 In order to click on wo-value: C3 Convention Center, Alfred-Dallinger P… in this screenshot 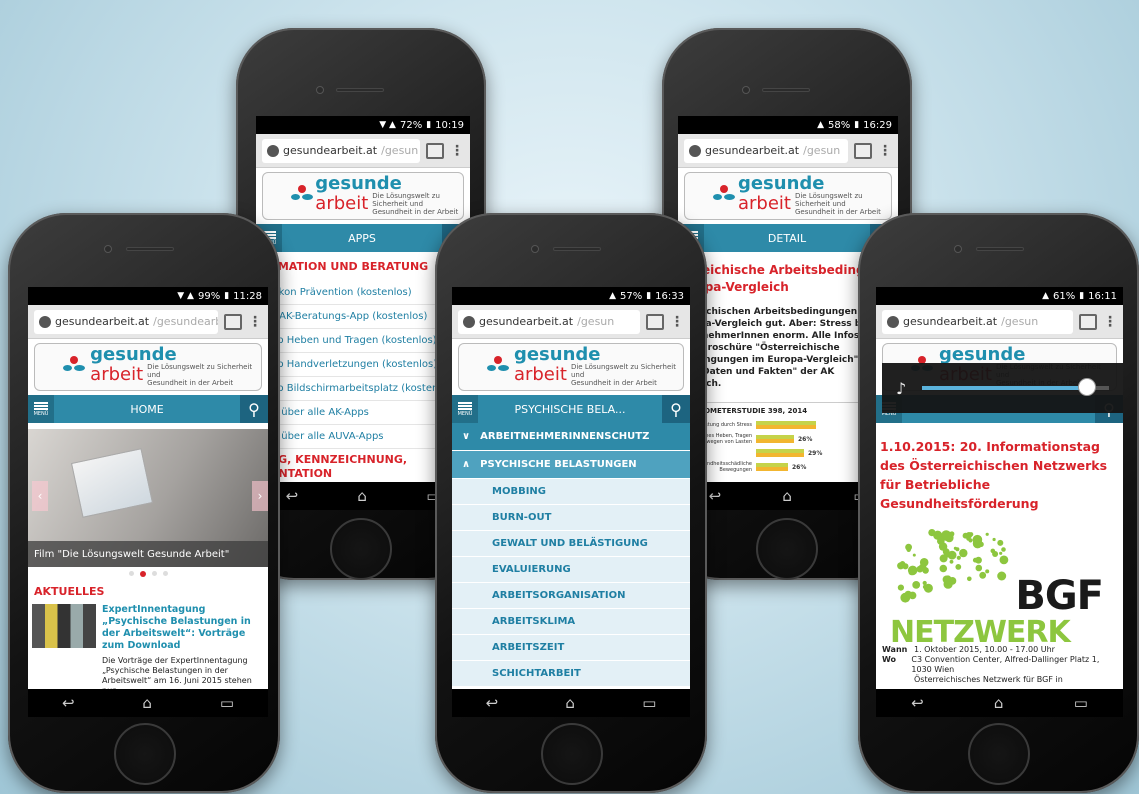, I will do `click(1005, 664)`.